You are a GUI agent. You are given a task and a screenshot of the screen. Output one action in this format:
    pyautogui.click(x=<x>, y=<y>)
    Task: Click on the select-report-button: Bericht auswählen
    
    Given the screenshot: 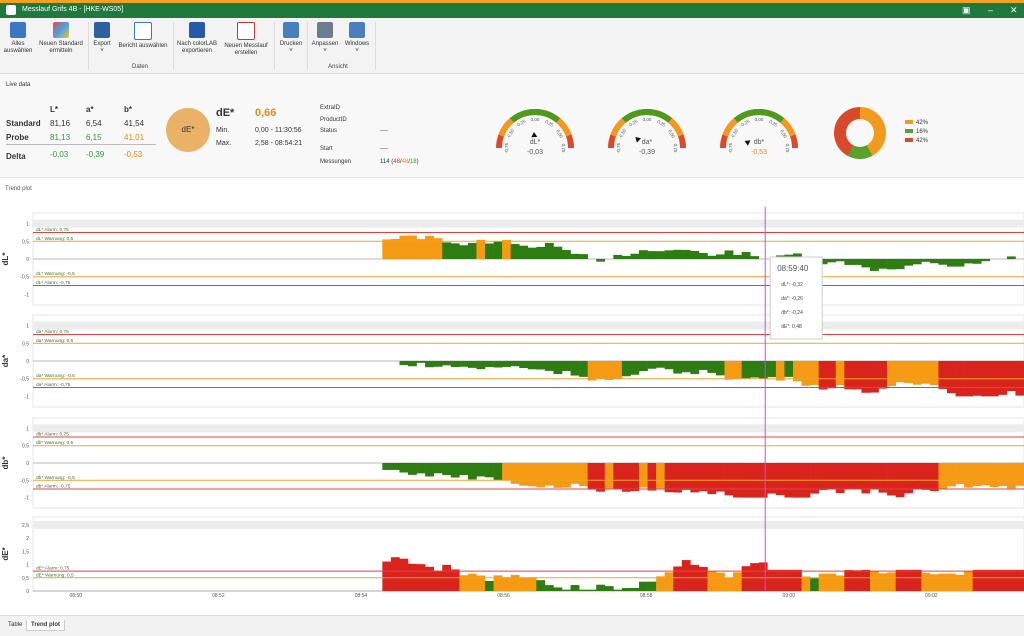 What is the action you would take?
    pyautogui.click(x=143, y=36)
    